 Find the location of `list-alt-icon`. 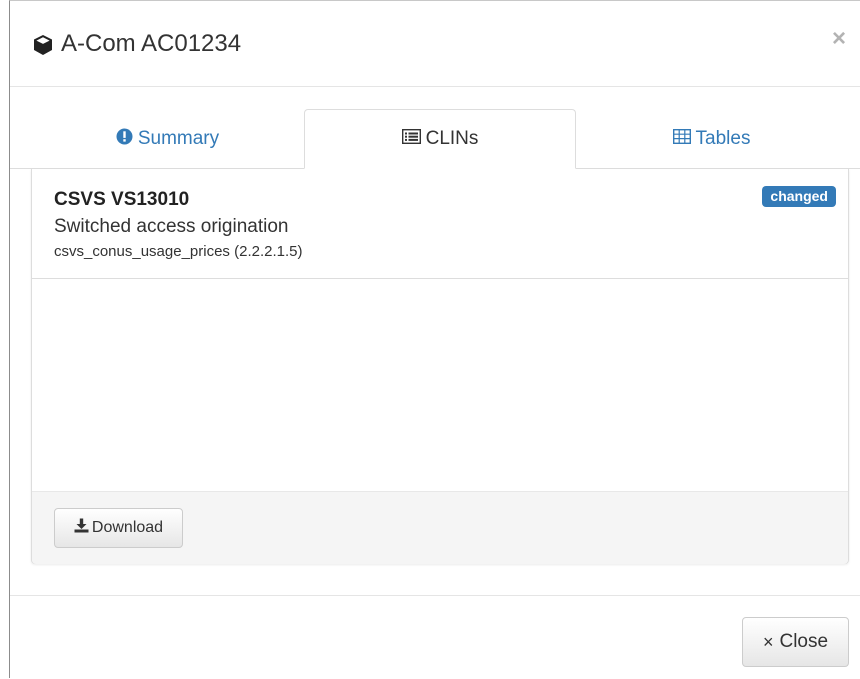

list-alt-icon is located at coordinates (411, 139).